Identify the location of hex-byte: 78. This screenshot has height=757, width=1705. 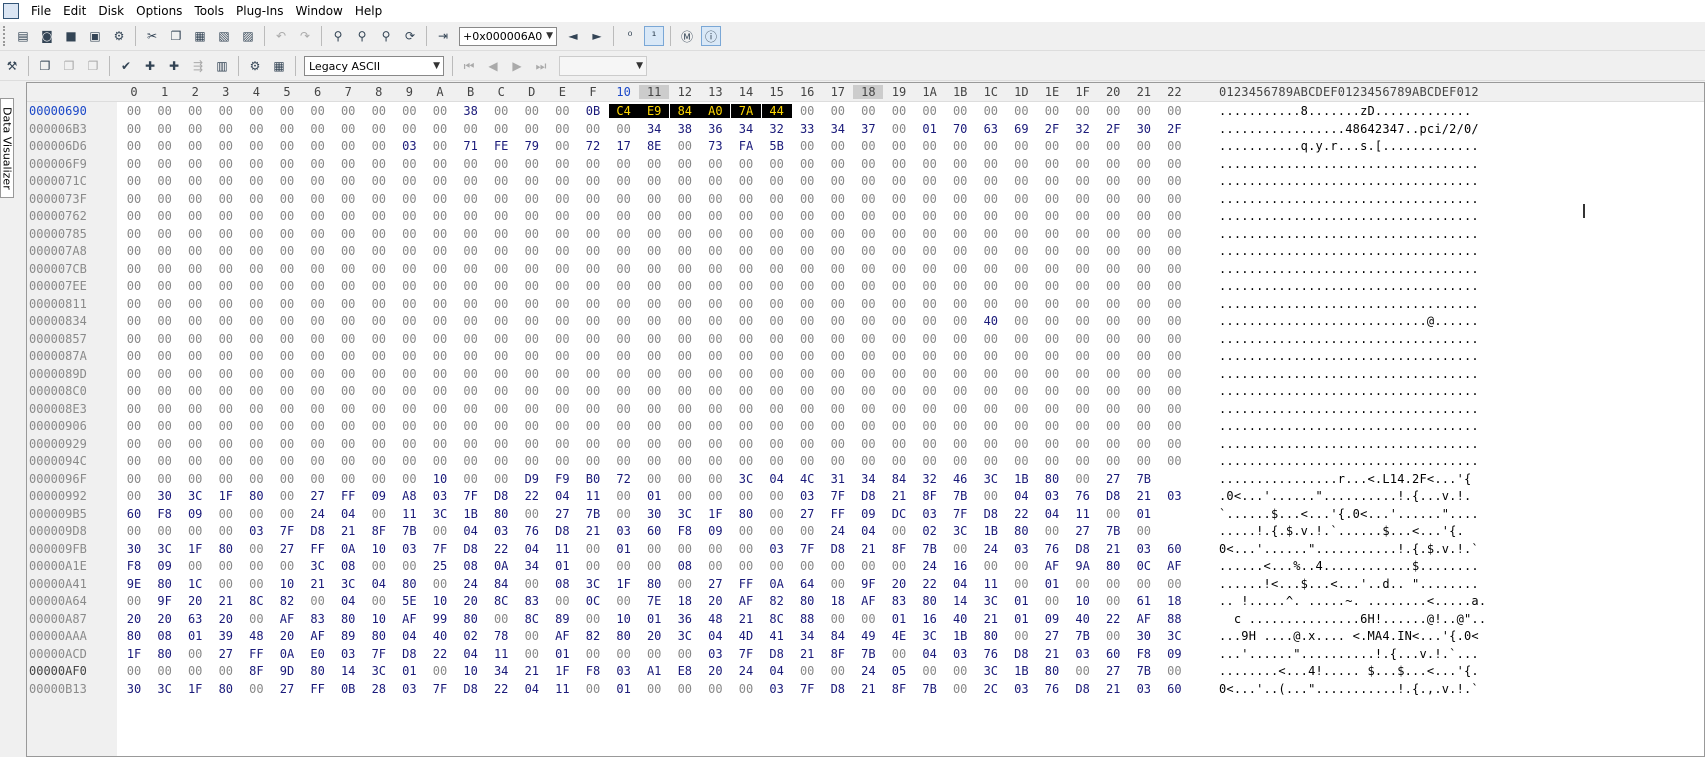
(501, 636).